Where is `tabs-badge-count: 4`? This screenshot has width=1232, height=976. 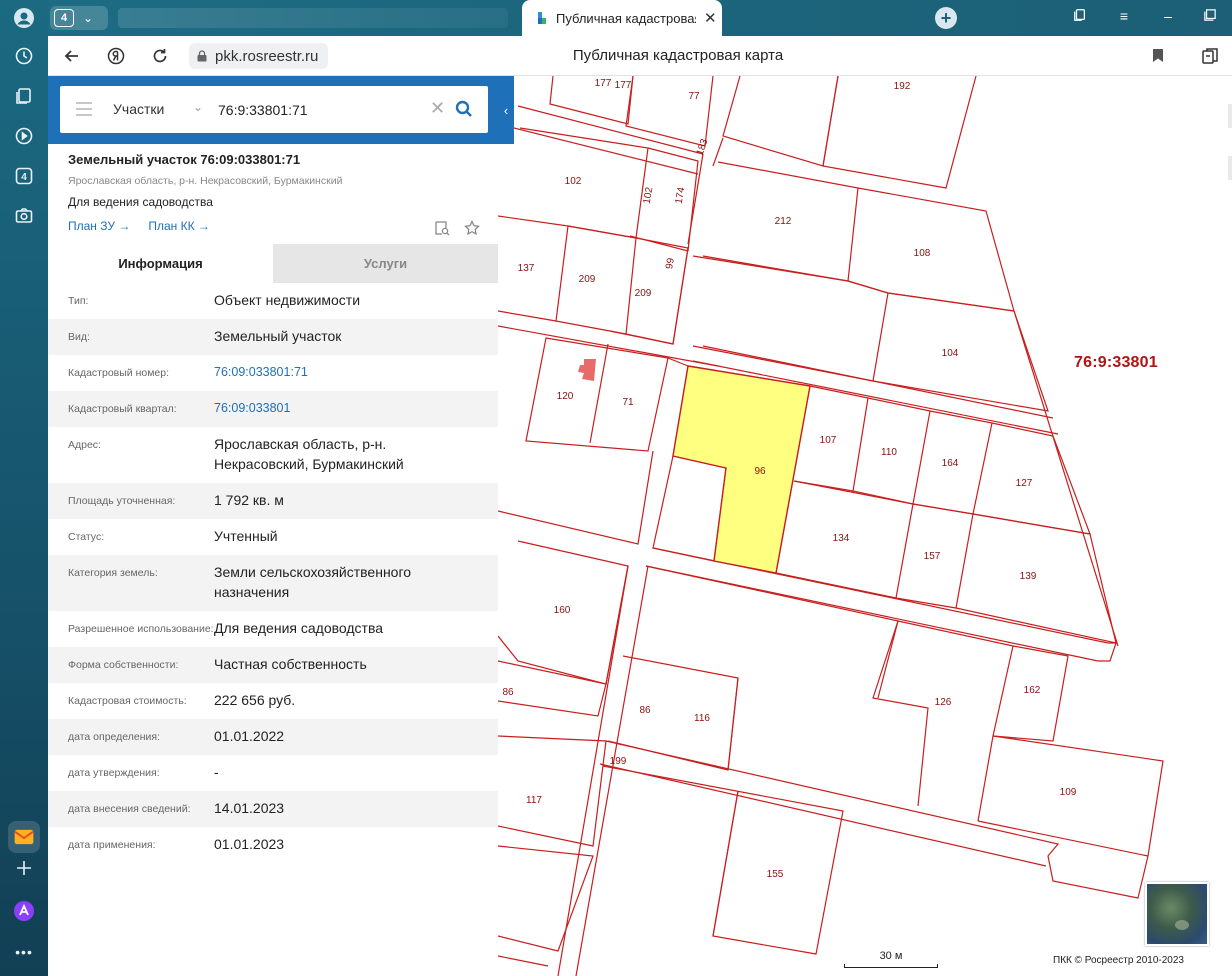 tabs-badge-count: 4 is located at coordinates (24, 177).